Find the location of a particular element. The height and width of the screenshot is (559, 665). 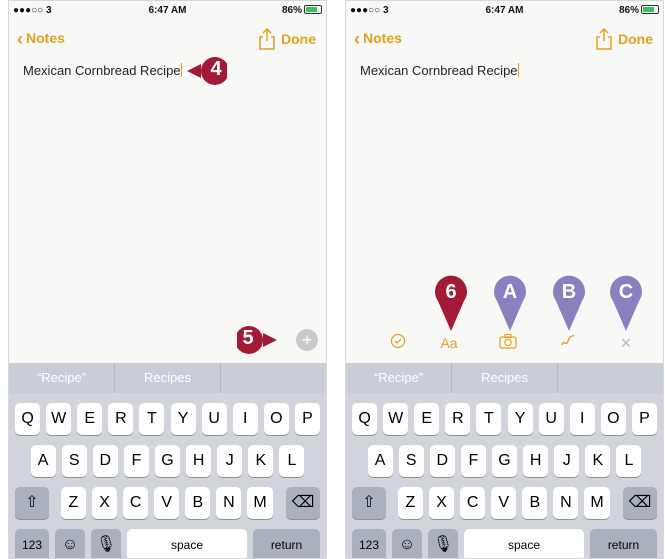

shift-icon: ⇧ is located at coordinates (369, 502).